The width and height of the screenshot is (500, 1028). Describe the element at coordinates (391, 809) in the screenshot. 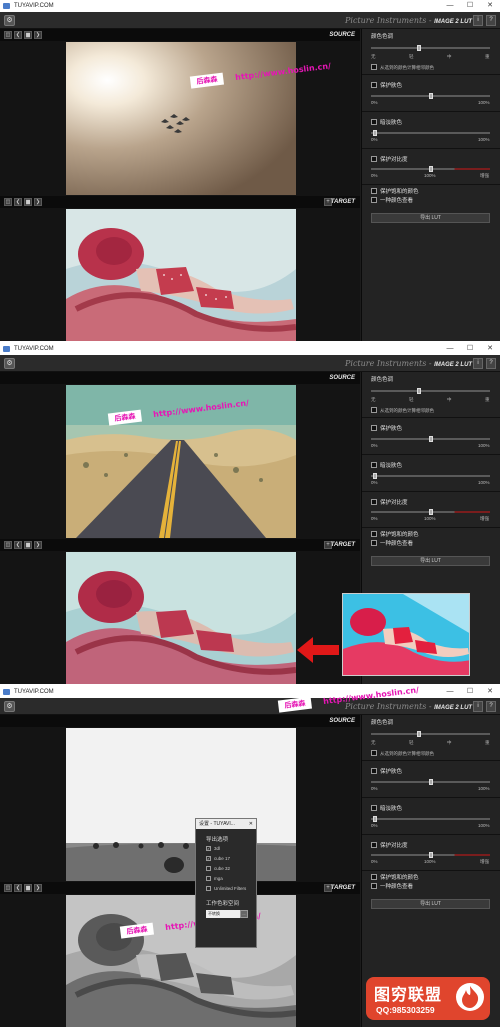

I see `dim-skin-caption: 暗淡肤色` at that location.